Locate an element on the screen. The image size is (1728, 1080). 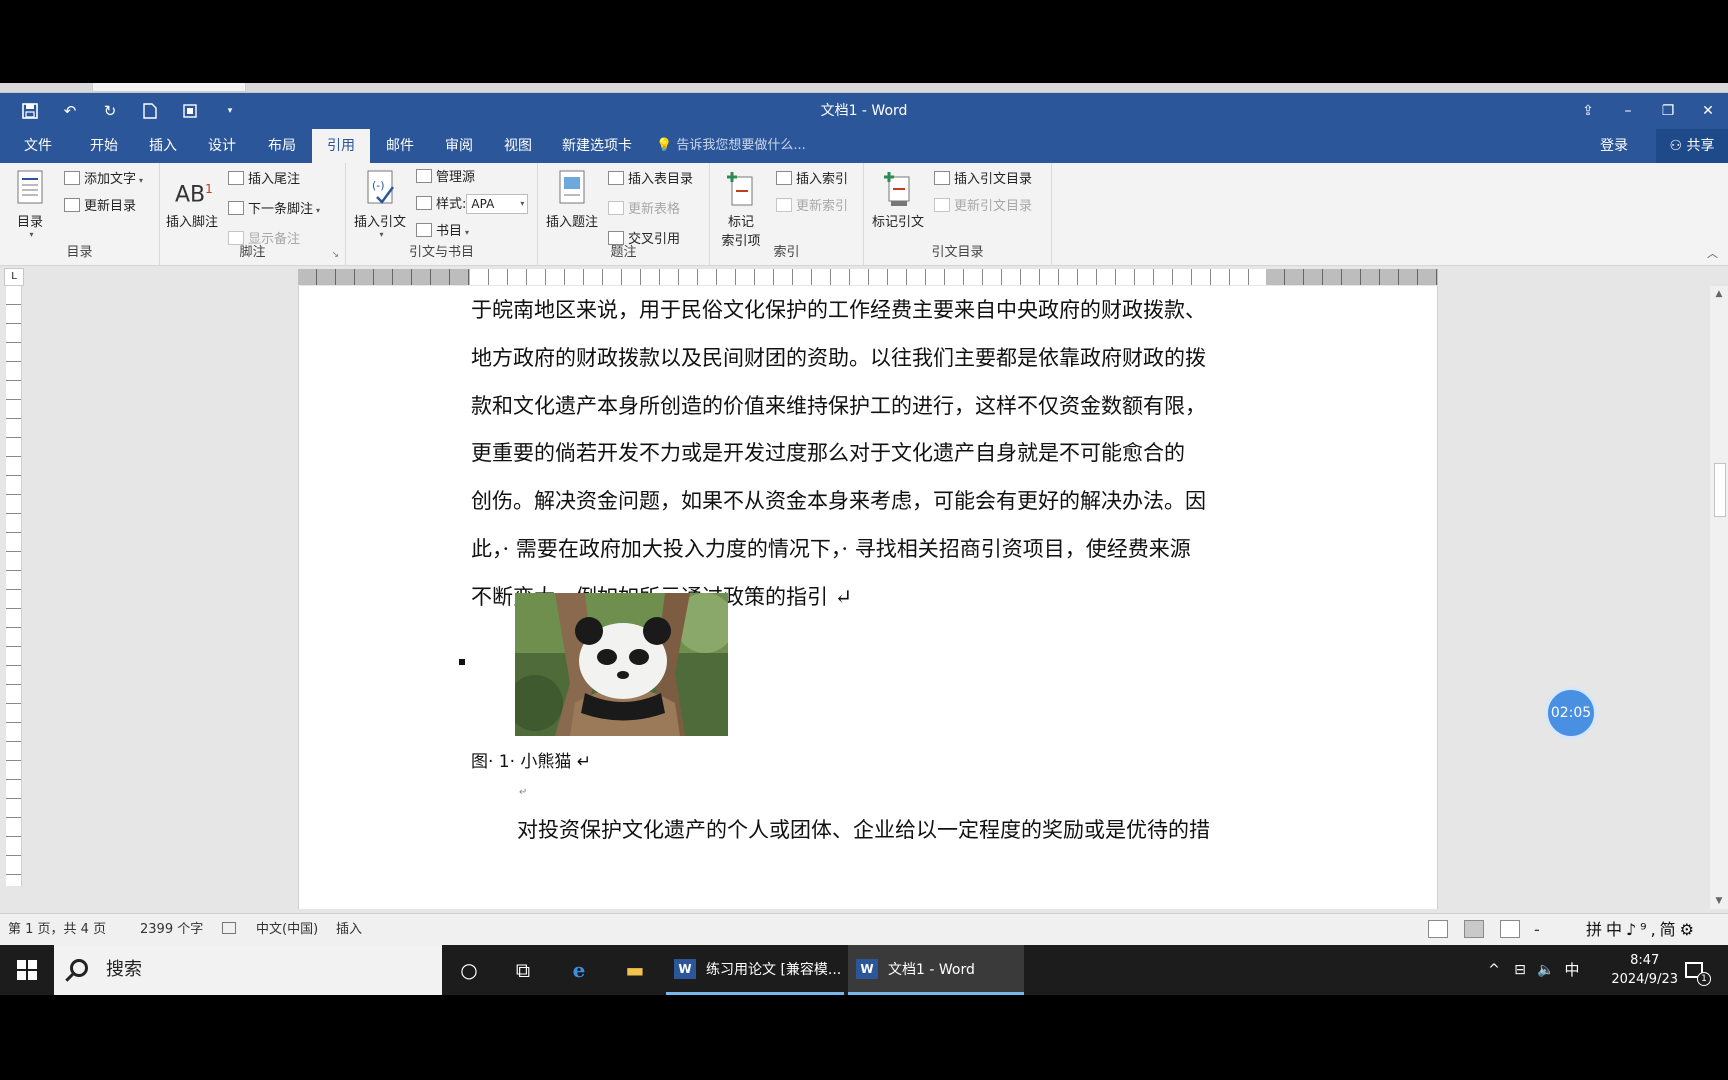
collapse-ribbon-icon: ︿ is located at coordinates (1712, 253).